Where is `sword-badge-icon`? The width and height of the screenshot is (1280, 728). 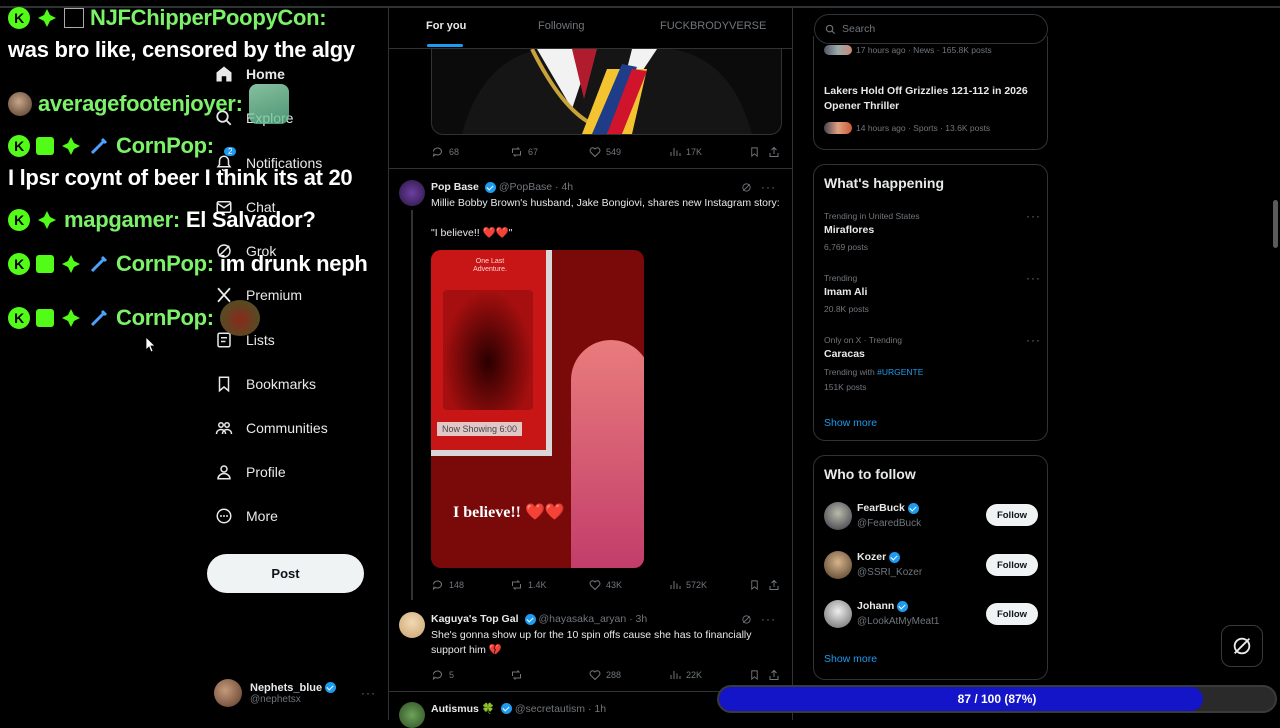
sword-badge-icon is located at coordinates (99, 146).